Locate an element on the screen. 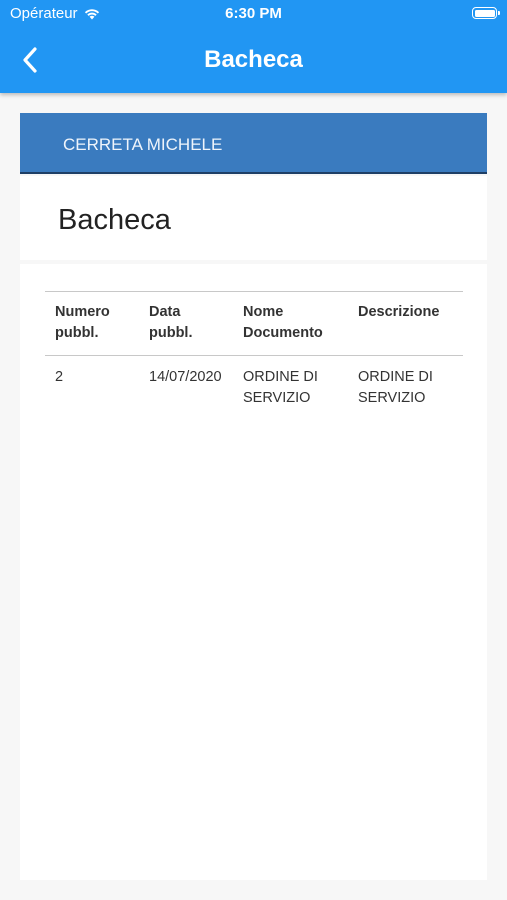  column-header-numero: Numero pubbl. is located at coordinates (82, 322).